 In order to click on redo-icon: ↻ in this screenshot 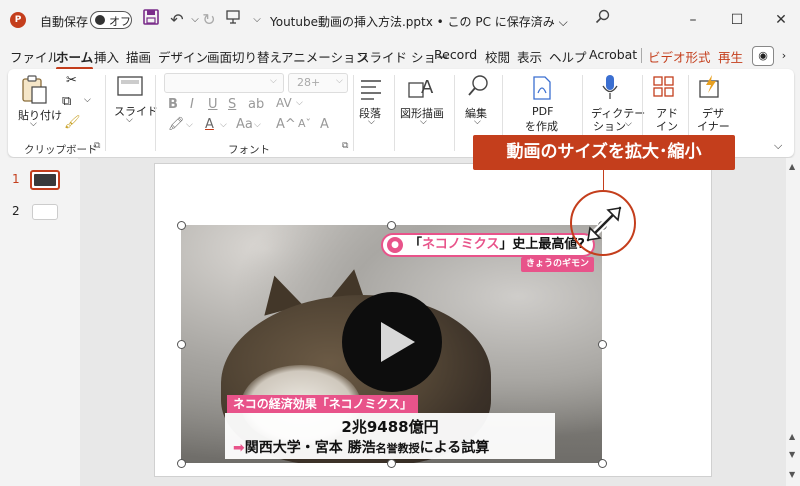, I will do `click(209, 20)`.